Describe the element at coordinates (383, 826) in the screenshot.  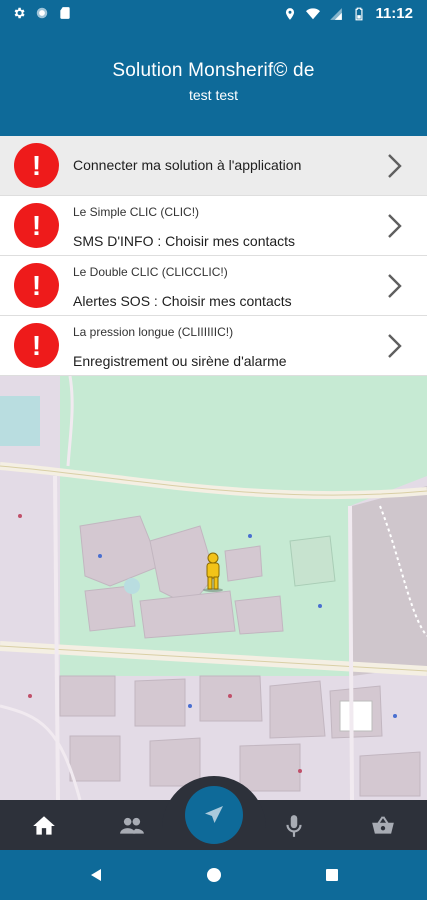
I see `basket-icon` at that location.